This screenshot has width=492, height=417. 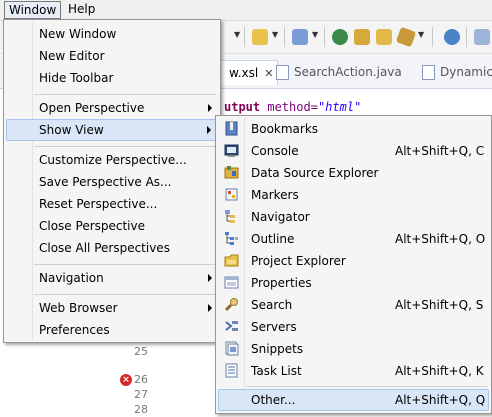 I want to click on open-type-icon, so click(x=362, y=37).